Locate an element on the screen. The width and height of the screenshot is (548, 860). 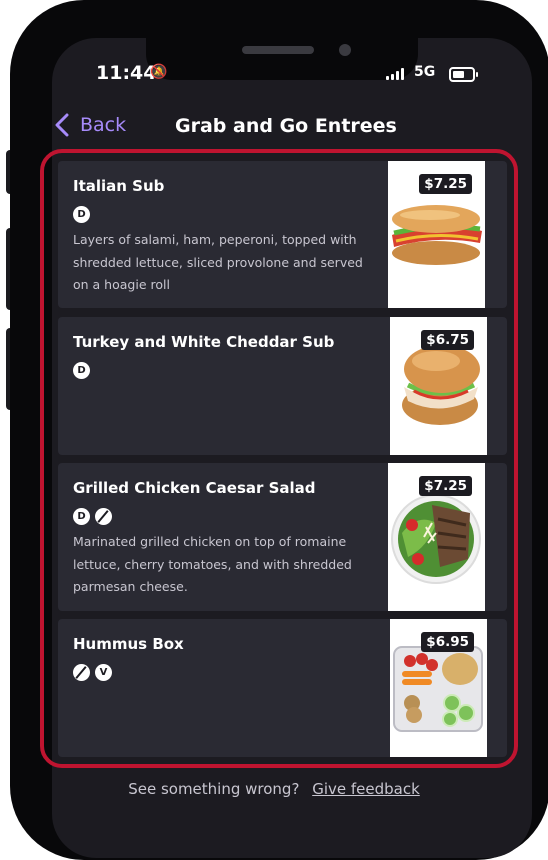
turkey-sub-image: $6.75 is located at coordinates (438, 386).